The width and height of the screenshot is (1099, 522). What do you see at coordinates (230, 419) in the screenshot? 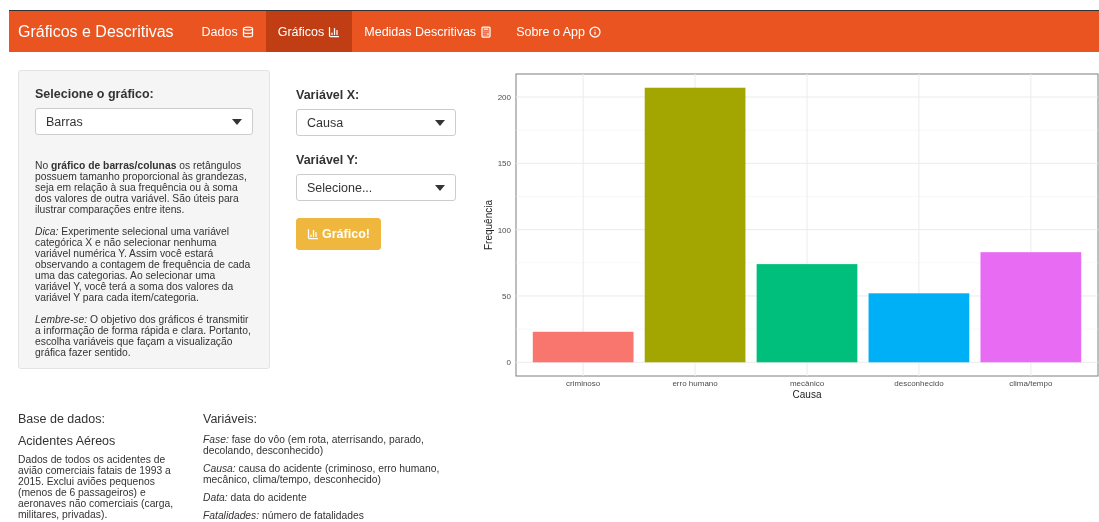
I see `variables-heading: Variáveis:` at bounding box center [230, 419].